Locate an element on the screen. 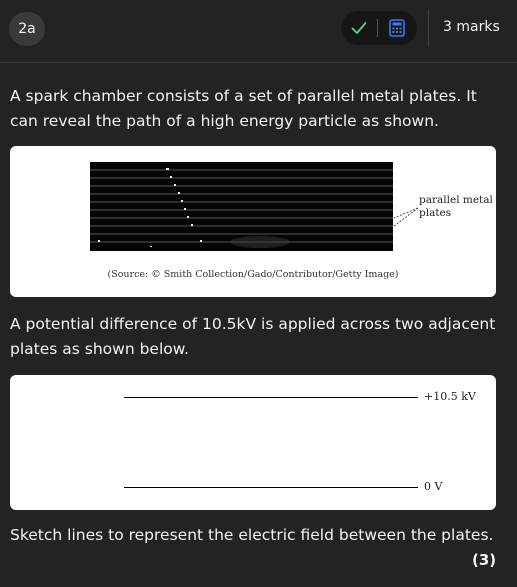 The height and width of the screenshot is (587, 517). header-rule is located at coordinates (258, 62).